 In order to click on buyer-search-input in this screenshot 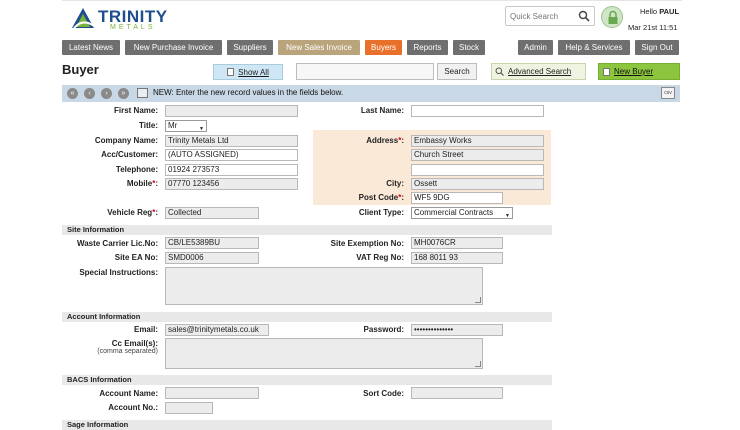, I will do `click(365, 71)`.